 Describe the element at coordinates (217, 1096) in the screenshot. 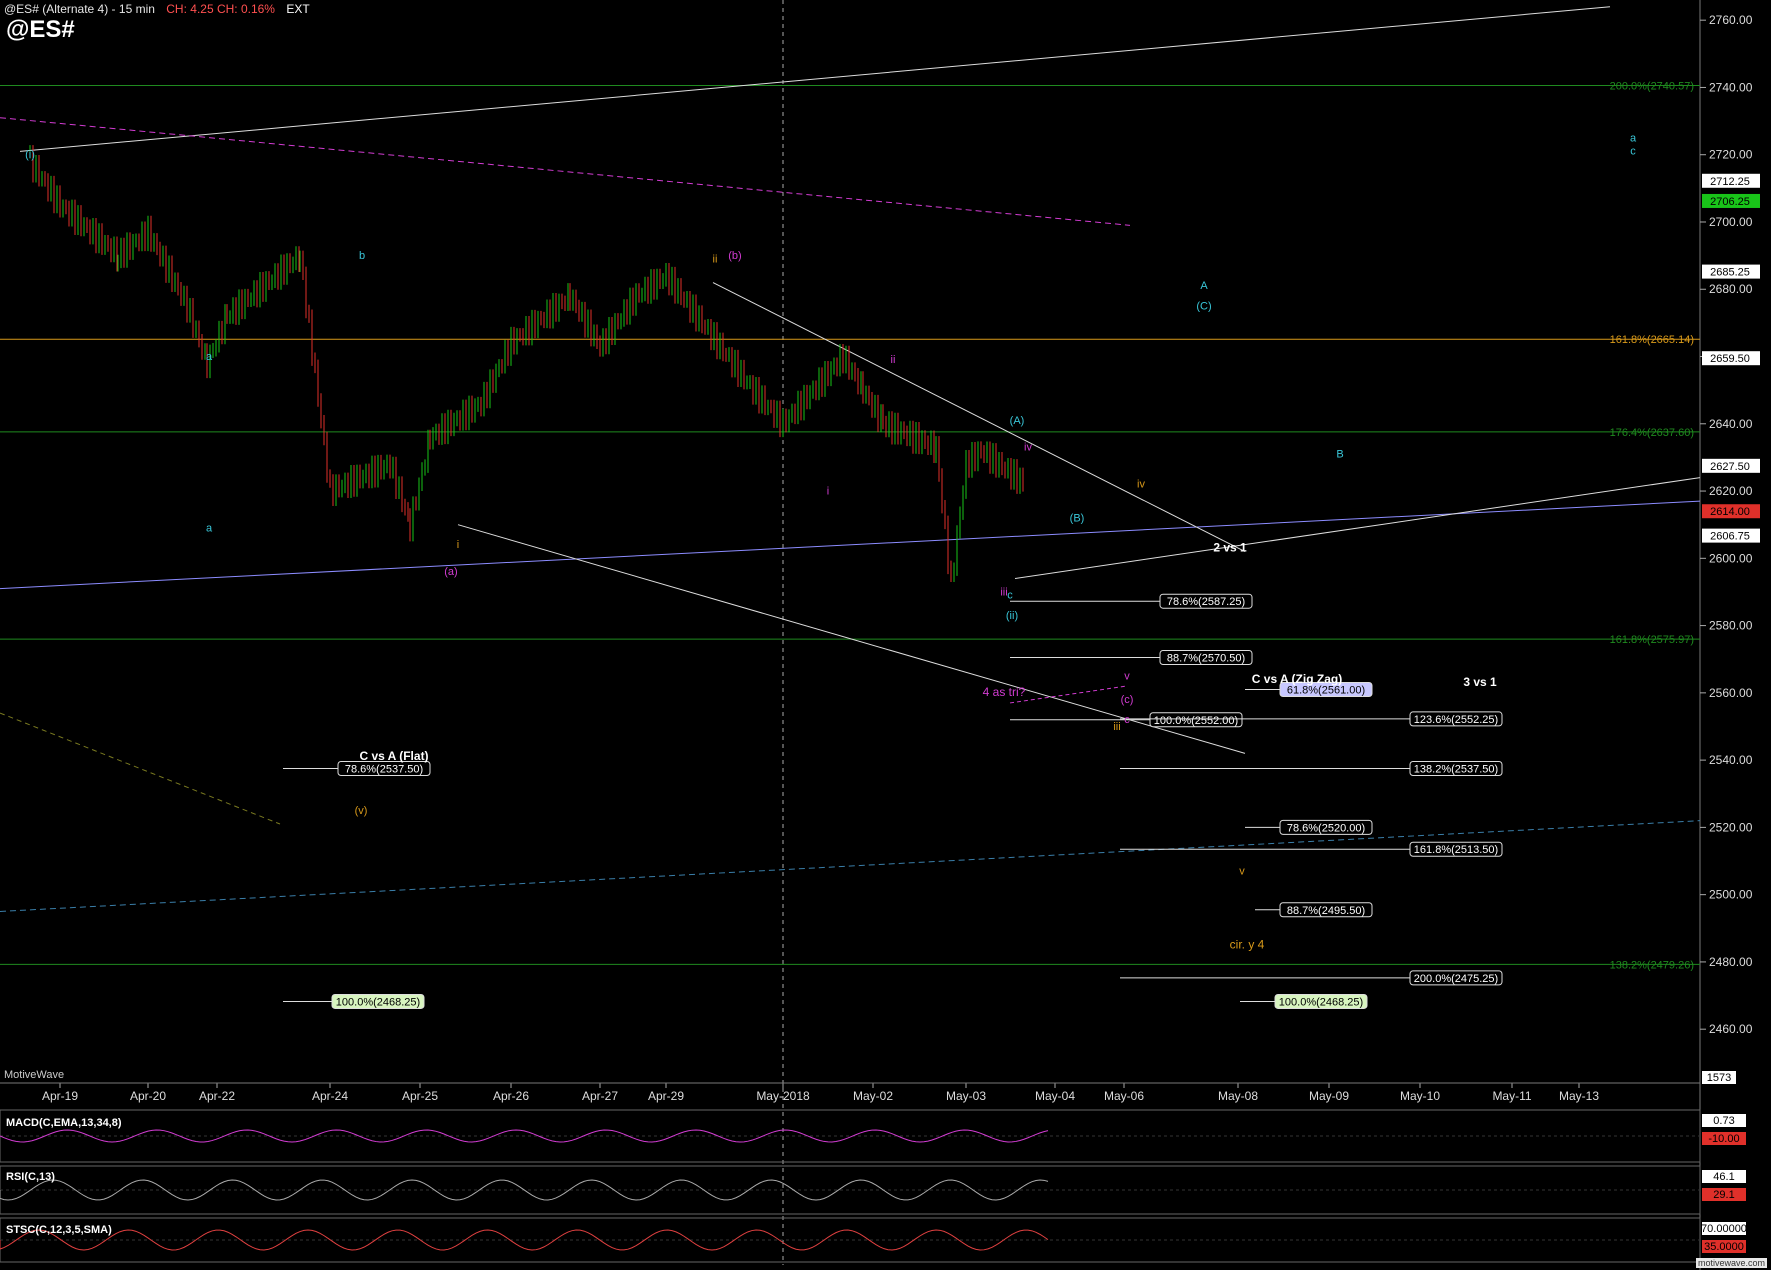

I see `x-tick-label: Apr-22` at that location.